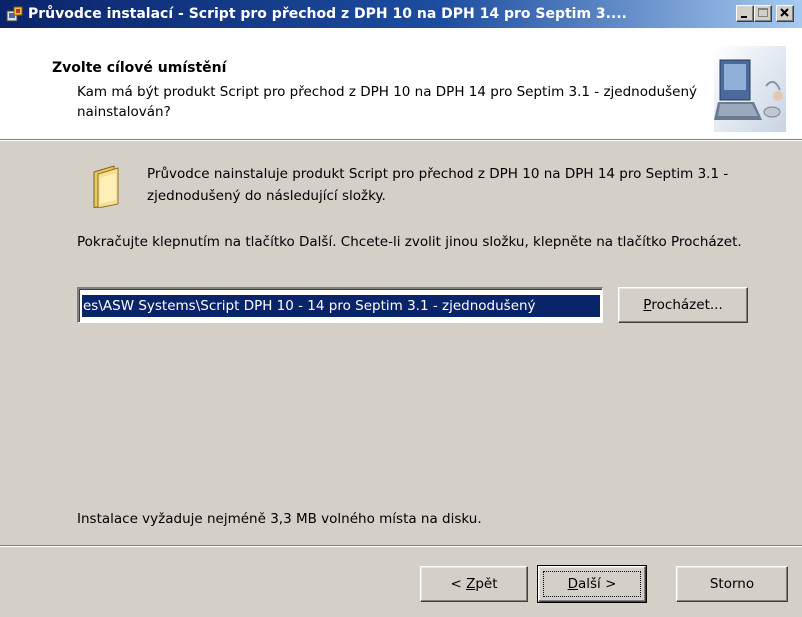 This screenshot has height=617, width=802. Describe the element at coordinates (750, 89) in the screenshot. I see `installer-computer-image` at that location.